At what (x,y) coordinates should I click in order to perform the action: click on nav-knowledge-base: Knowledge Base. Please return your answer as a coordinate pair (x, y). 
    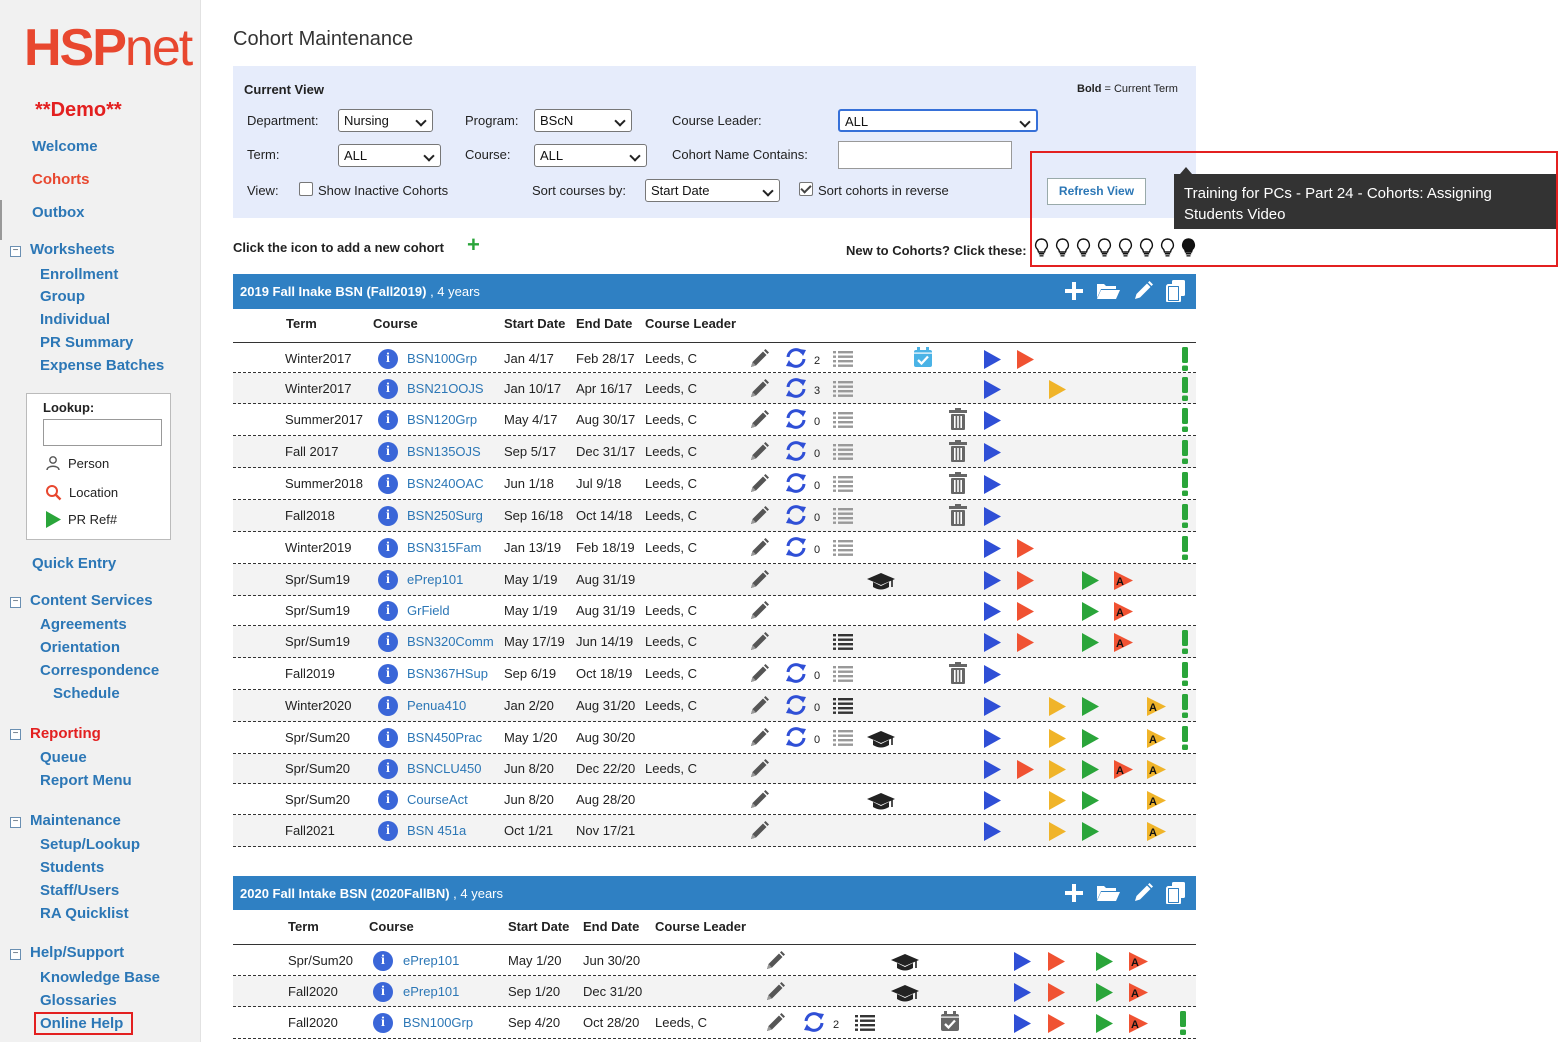
    Looking at the image, I should click on (100, 977).